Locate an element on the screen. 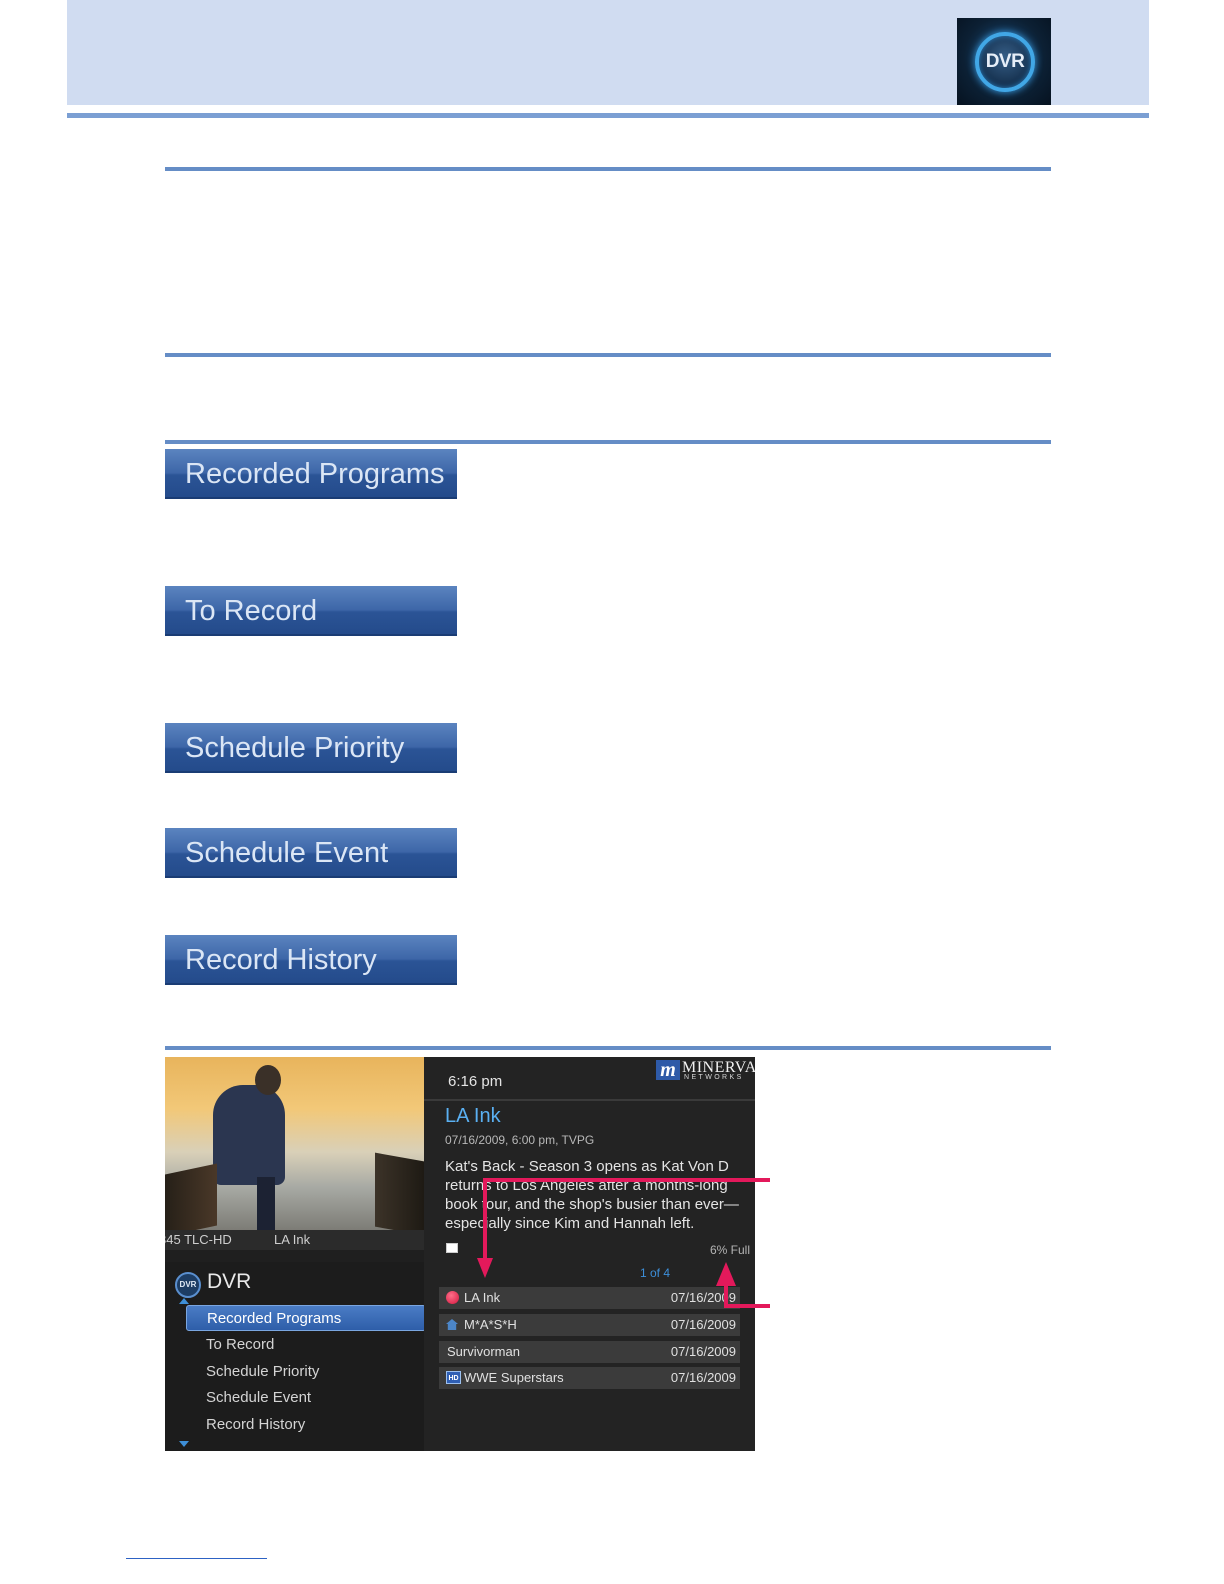 The width and height of the screenshot is (1224, 1584). recorded-programs-button: Recorded Programs is located at coordinates (311, 474).